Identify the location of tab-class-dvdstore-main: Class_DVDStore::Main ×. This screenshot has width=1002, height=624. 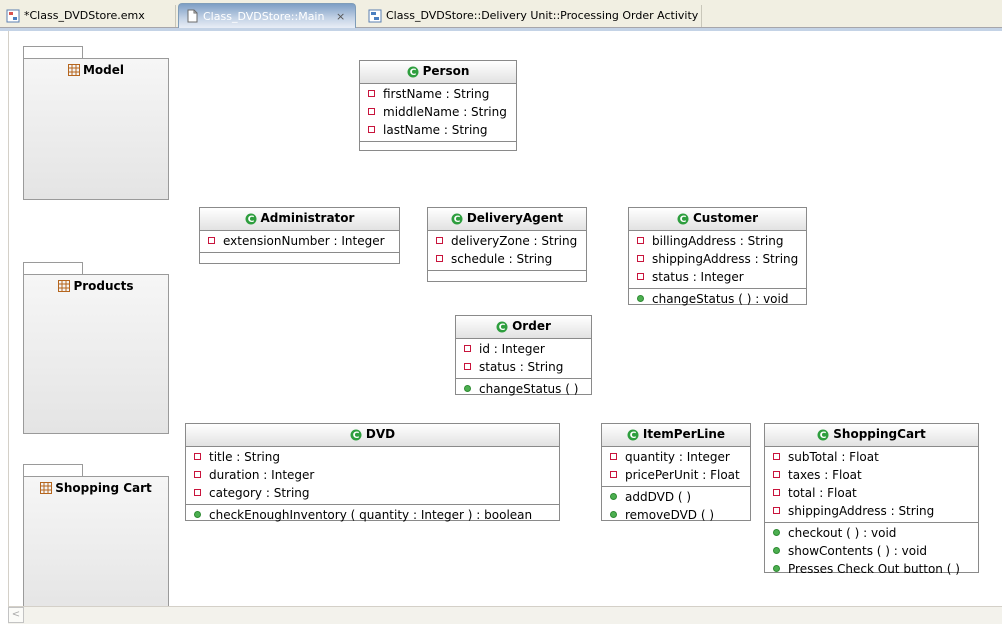
(267, 15).